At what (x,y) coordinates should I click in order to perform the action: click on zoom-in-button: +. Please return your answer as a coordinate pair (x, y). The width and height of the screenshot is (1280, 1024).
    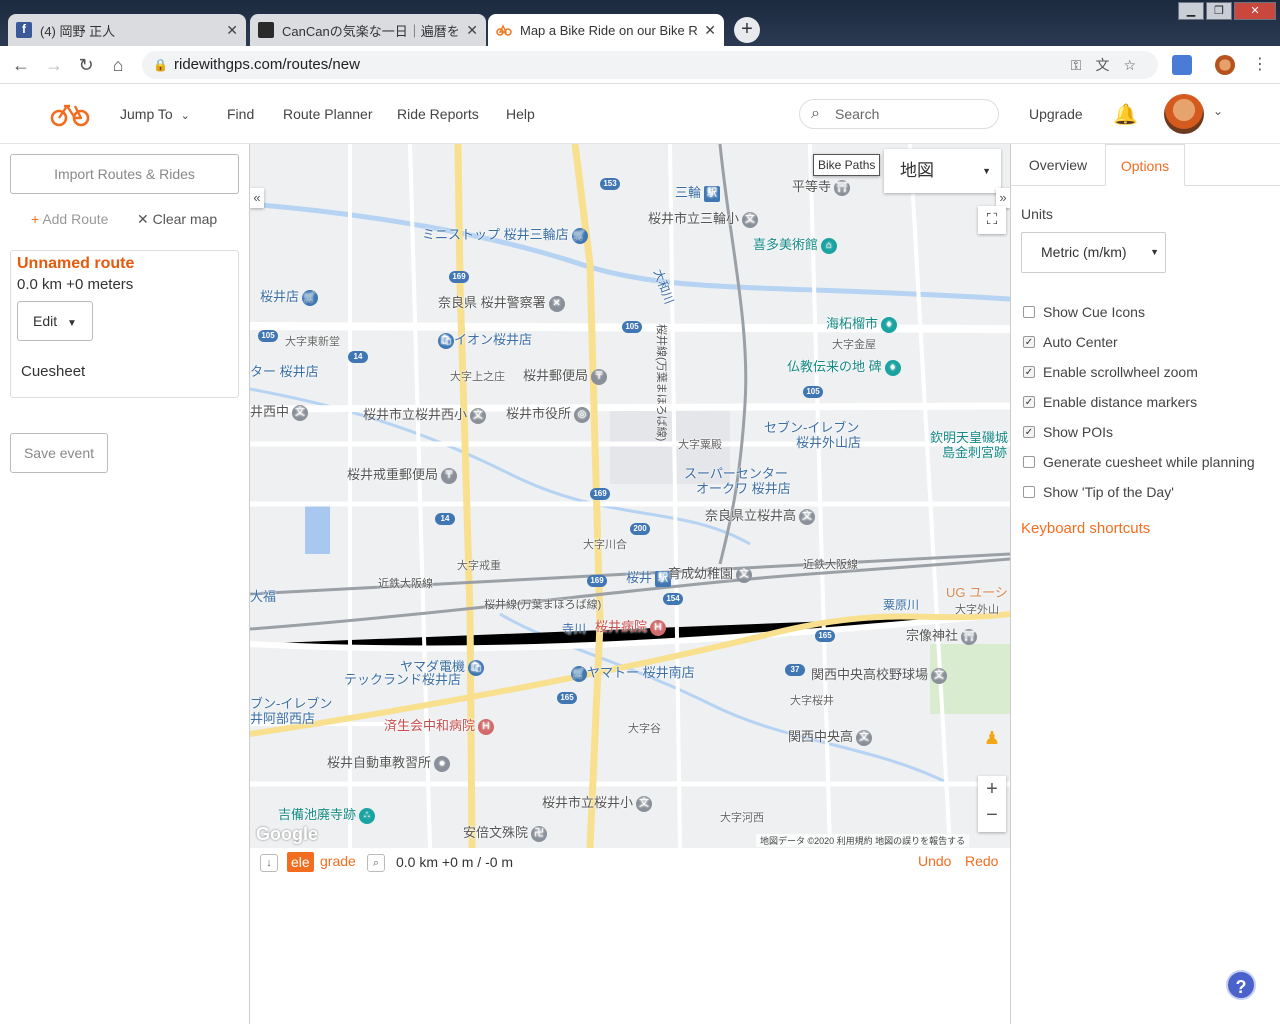
    Looking at the image, I should click on (992, 789).